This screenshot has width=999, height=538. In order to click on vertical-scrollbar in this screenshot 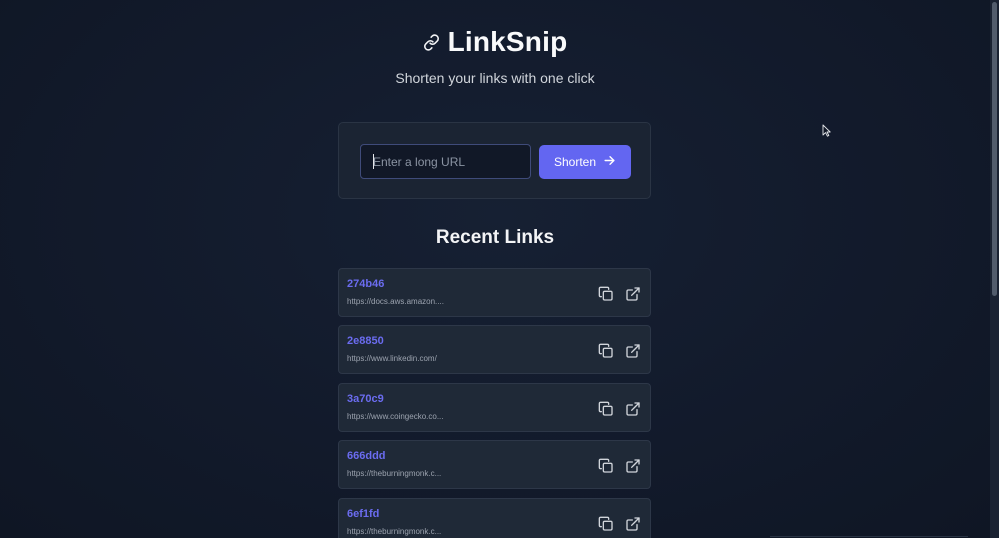, I will do `click(994, 269)`.